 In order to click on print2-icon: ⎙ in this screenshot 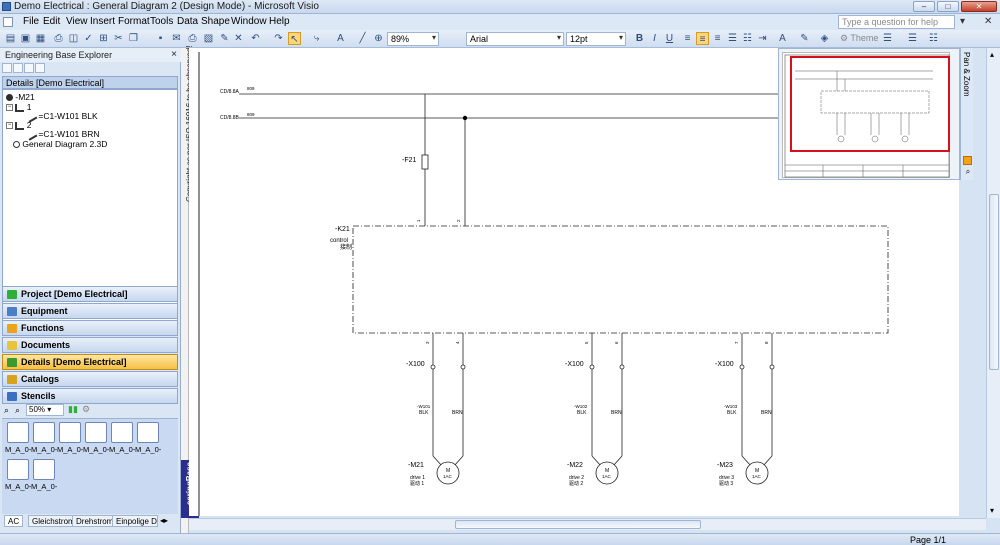, I will do `click(192, 38)`.